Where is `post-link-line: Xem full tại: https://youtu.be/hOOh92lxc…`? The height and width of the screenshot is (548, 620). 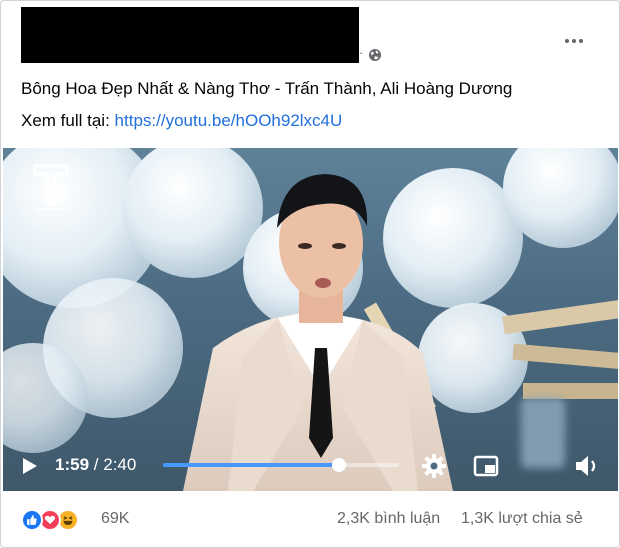
post-link-line: Xem full tại: https://youtu.be/hOOh92lxc… is located at coordinates (181, 121).